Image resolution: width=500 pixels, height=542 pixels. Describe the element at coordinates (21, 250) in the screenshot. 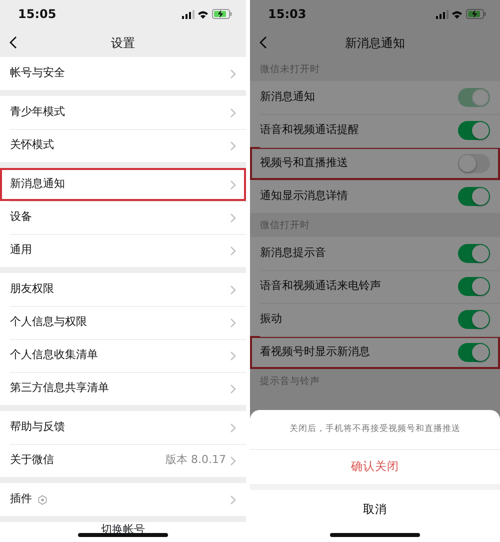

I see `row-label: 通用` at that location.